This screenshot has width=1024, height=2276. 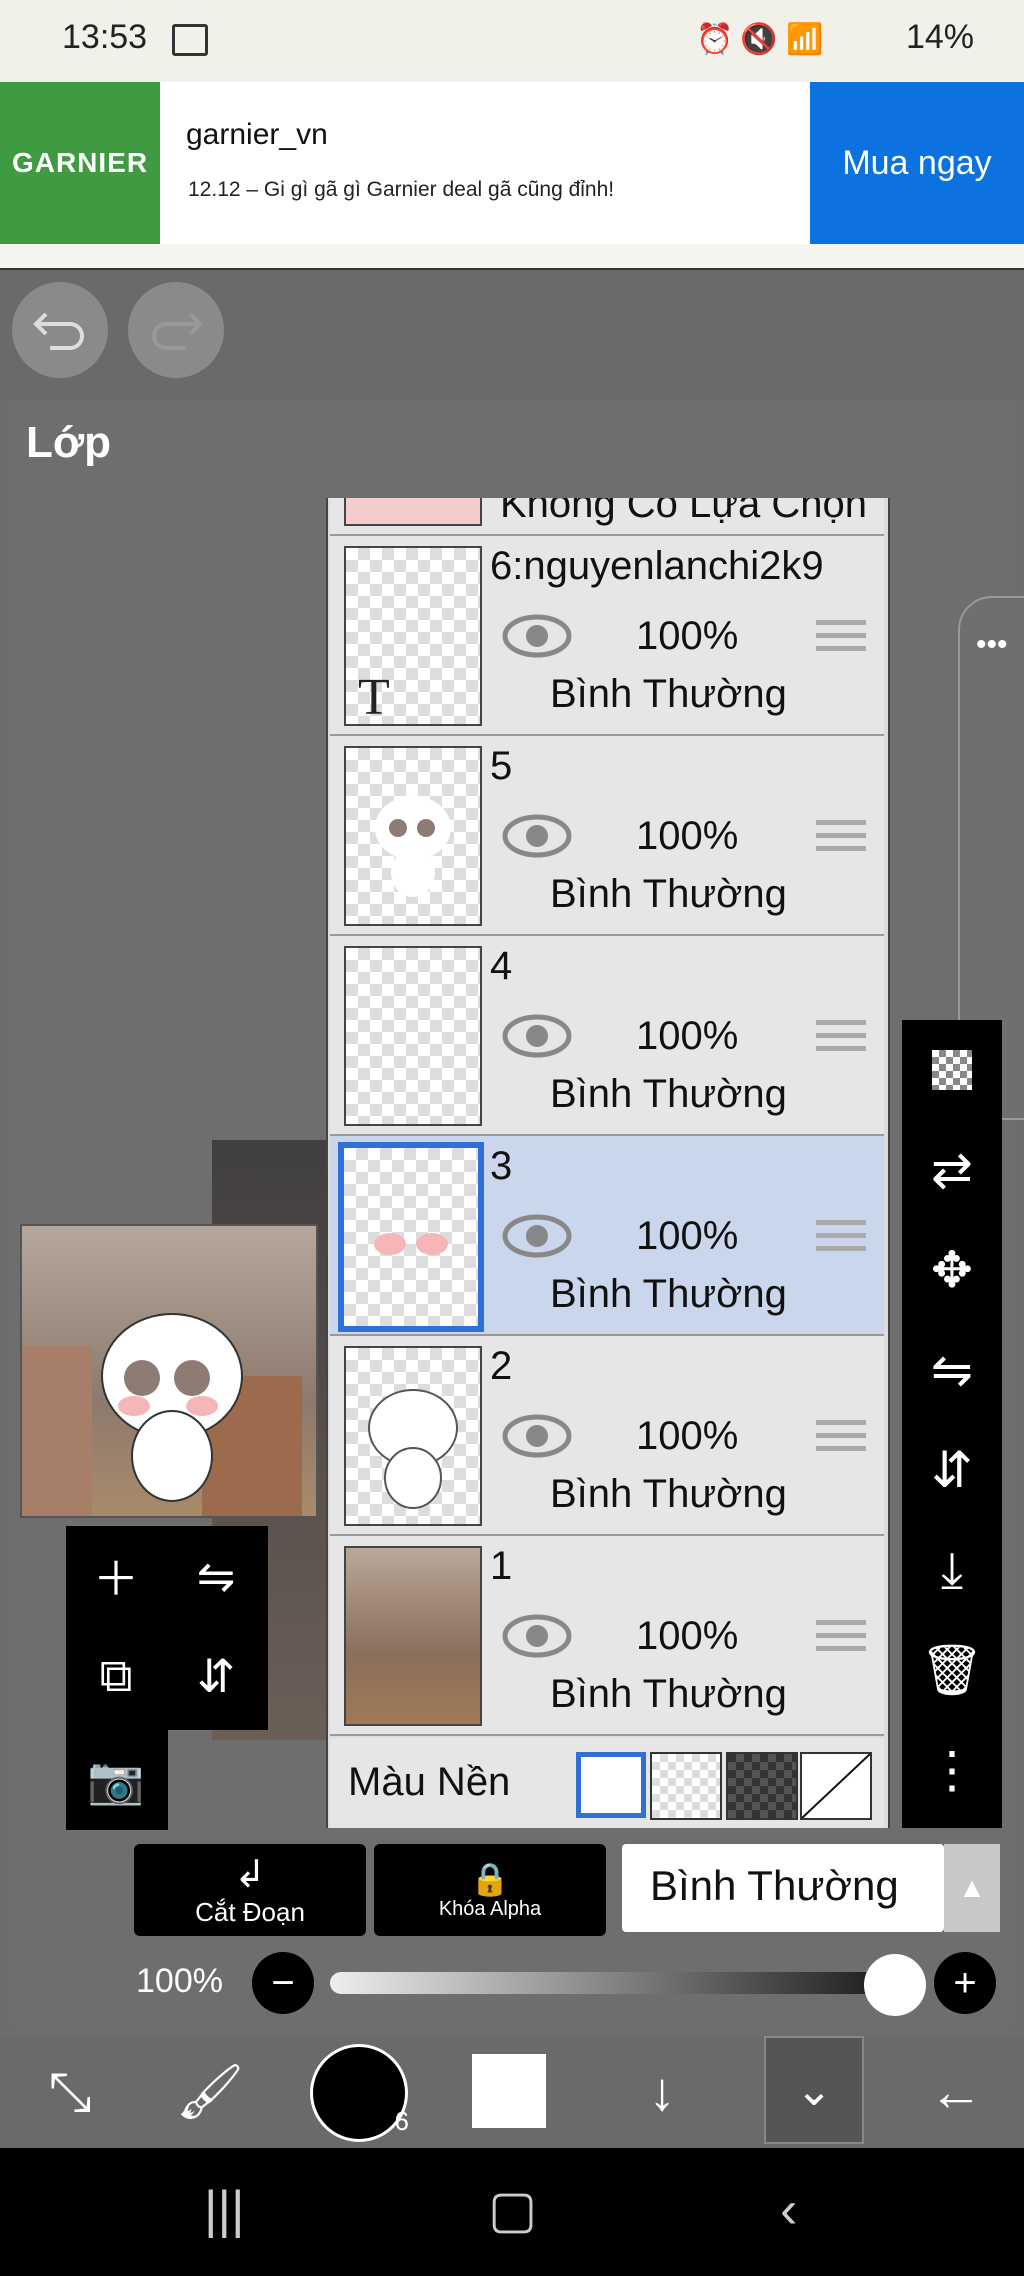 I want to click on canvas-preview, so click(x=169, y=1371).